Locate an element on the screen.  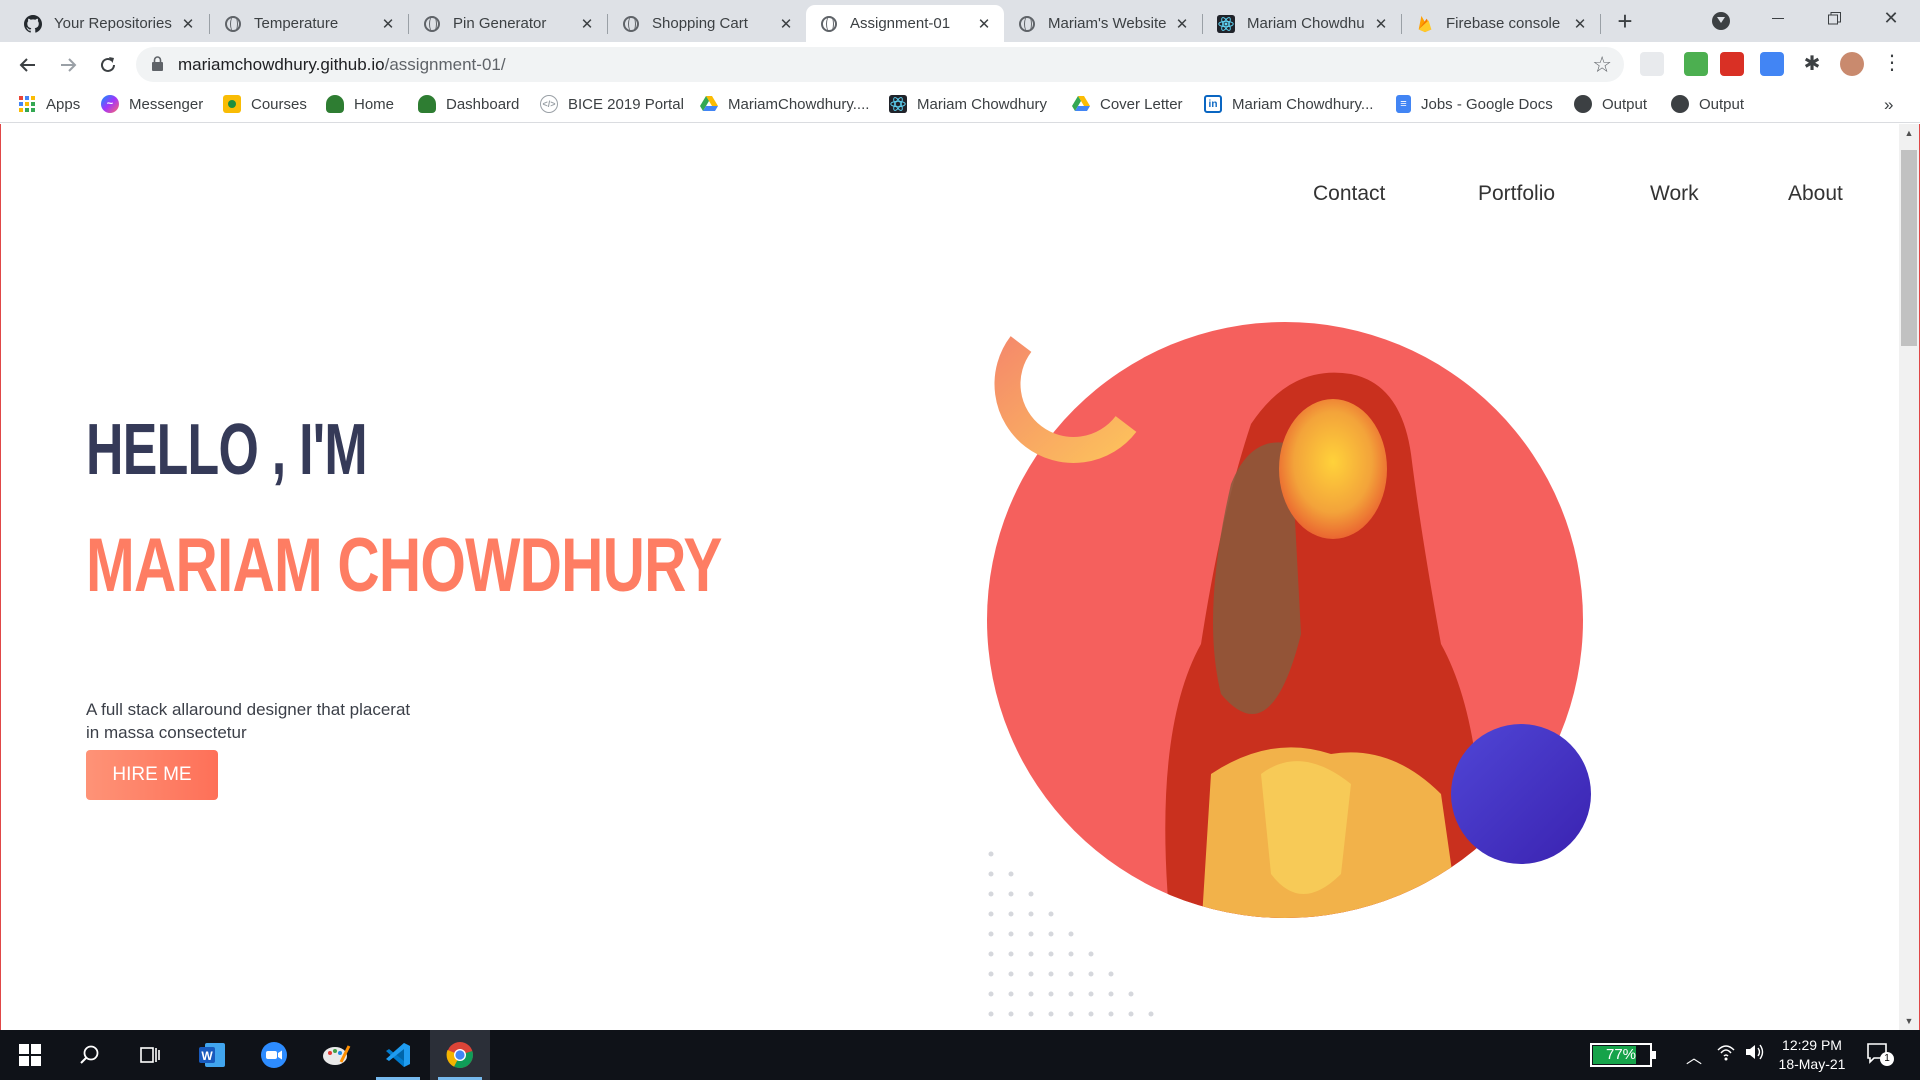
chevron-up-icon: ︿ is located at coordinates (1694, 1056).